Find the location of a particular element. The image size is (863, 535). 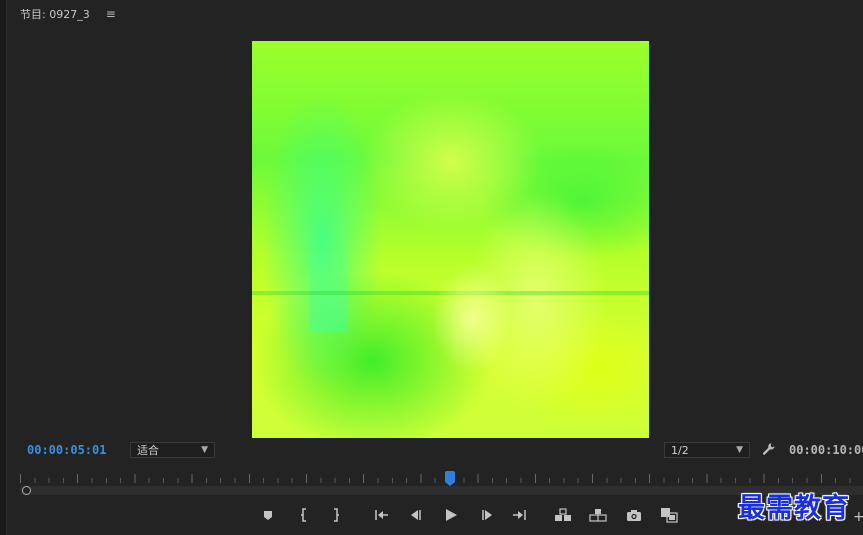

go-to-in-icon is located at coordinates (381, 515).